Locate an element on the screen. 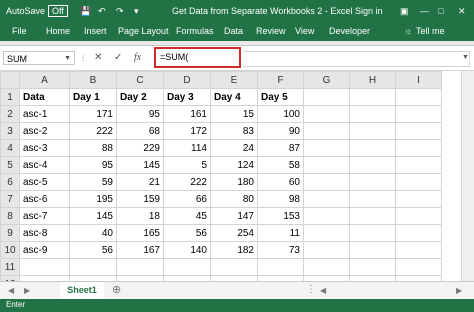  cell: 88 is located at coordinates (93, 148).